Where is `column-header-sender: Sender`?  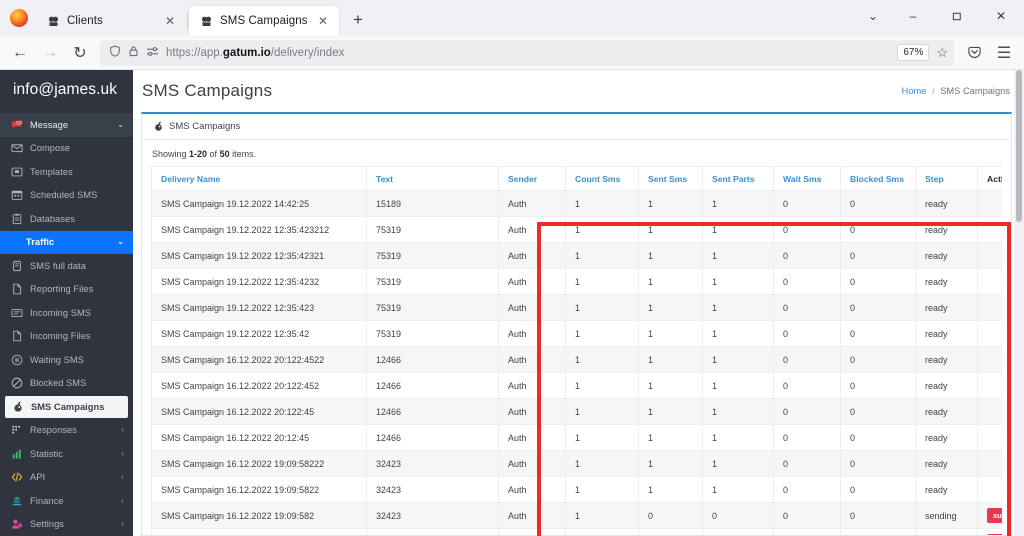 column-header-sender: Sender is located at coordinates (532, 178).